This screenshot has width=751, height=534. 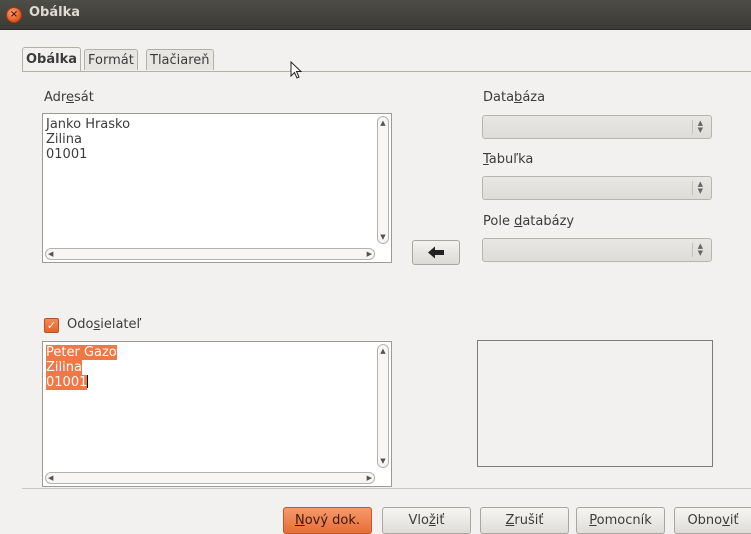 I want to click on new-document-button: Nový dok., so click(x=327, y=520).